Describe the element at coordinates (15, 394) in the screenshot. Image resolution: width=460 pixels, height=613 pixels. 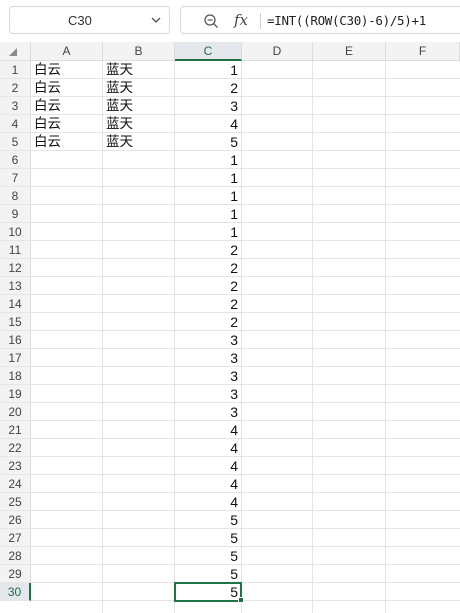
I see `row-header: 19` at that location.